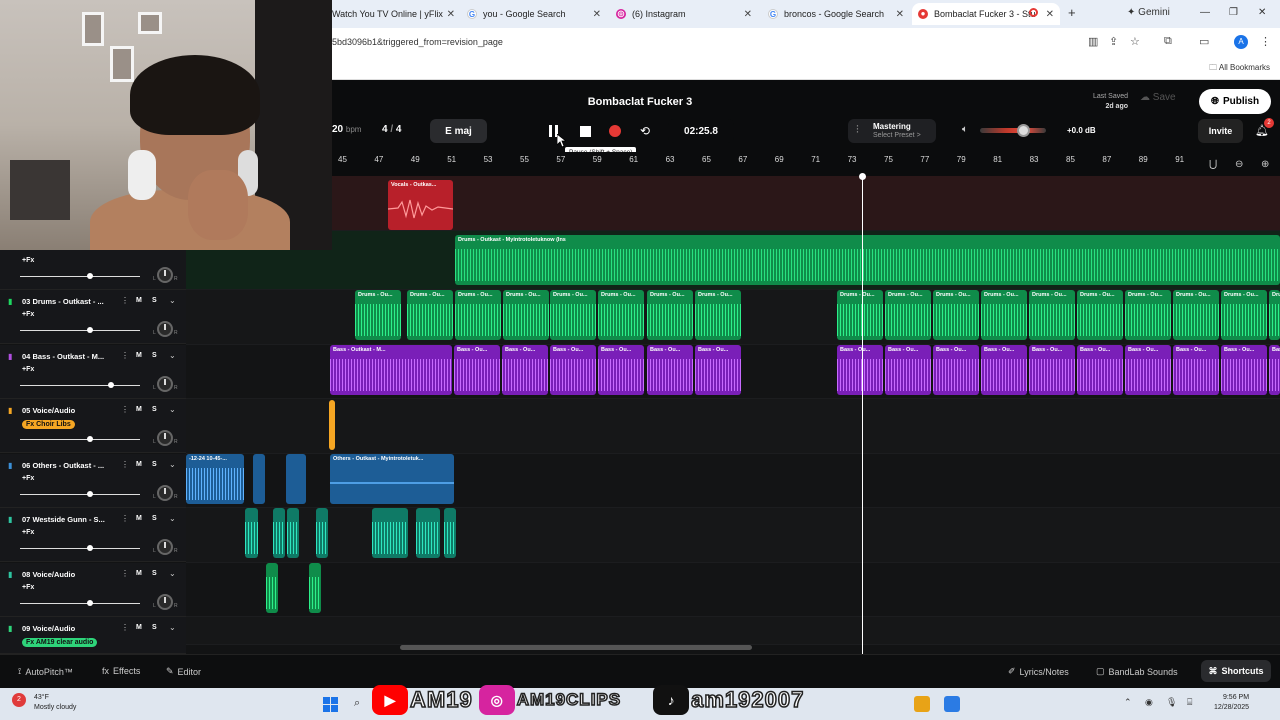  Describe the element at coordinates (952, 704) in the screenshot. I see `app-icon` at that location.